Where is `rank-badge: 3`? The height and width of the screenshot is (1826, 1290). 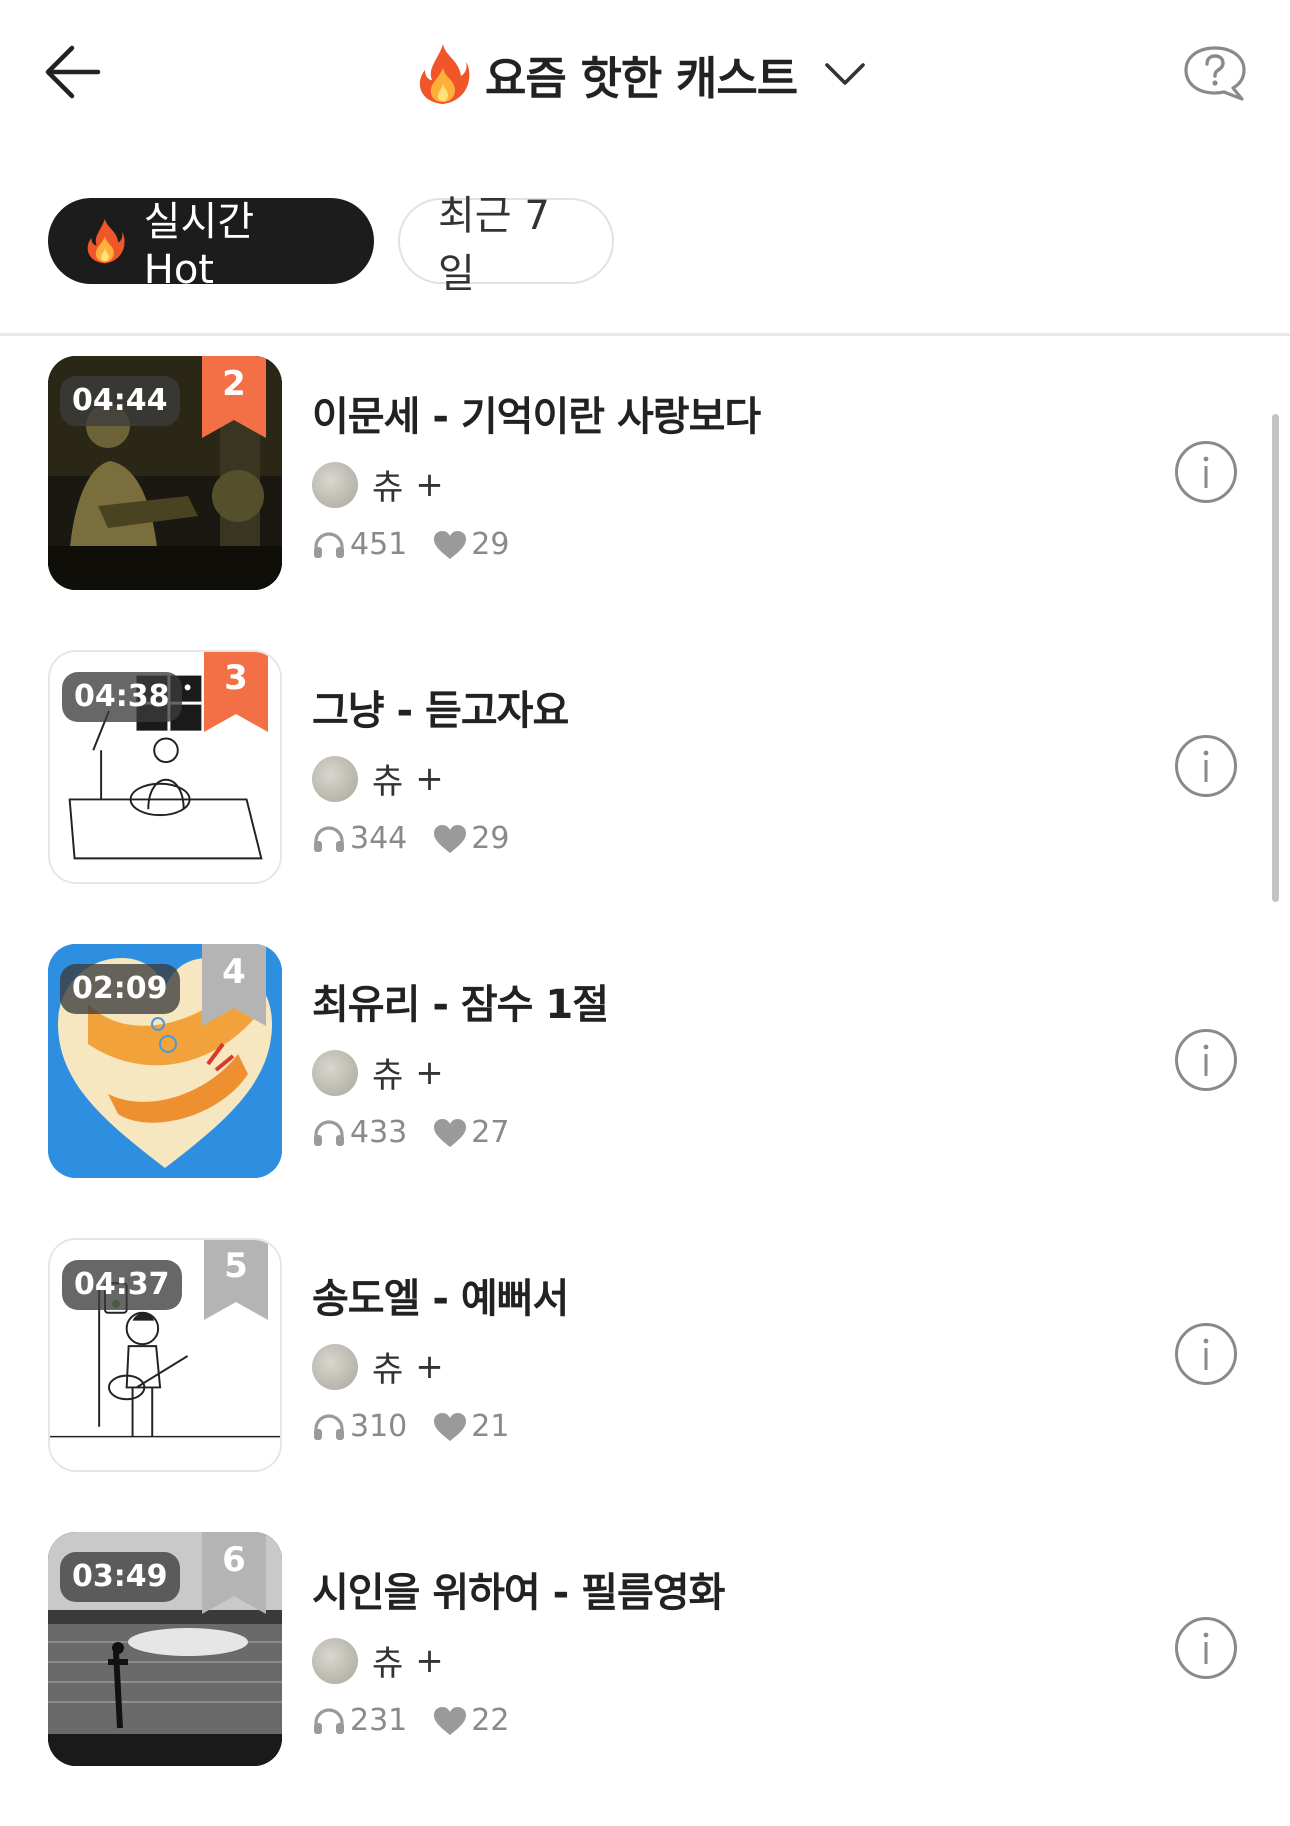 rank-badge: 3 is located at coordinates (236, 691).